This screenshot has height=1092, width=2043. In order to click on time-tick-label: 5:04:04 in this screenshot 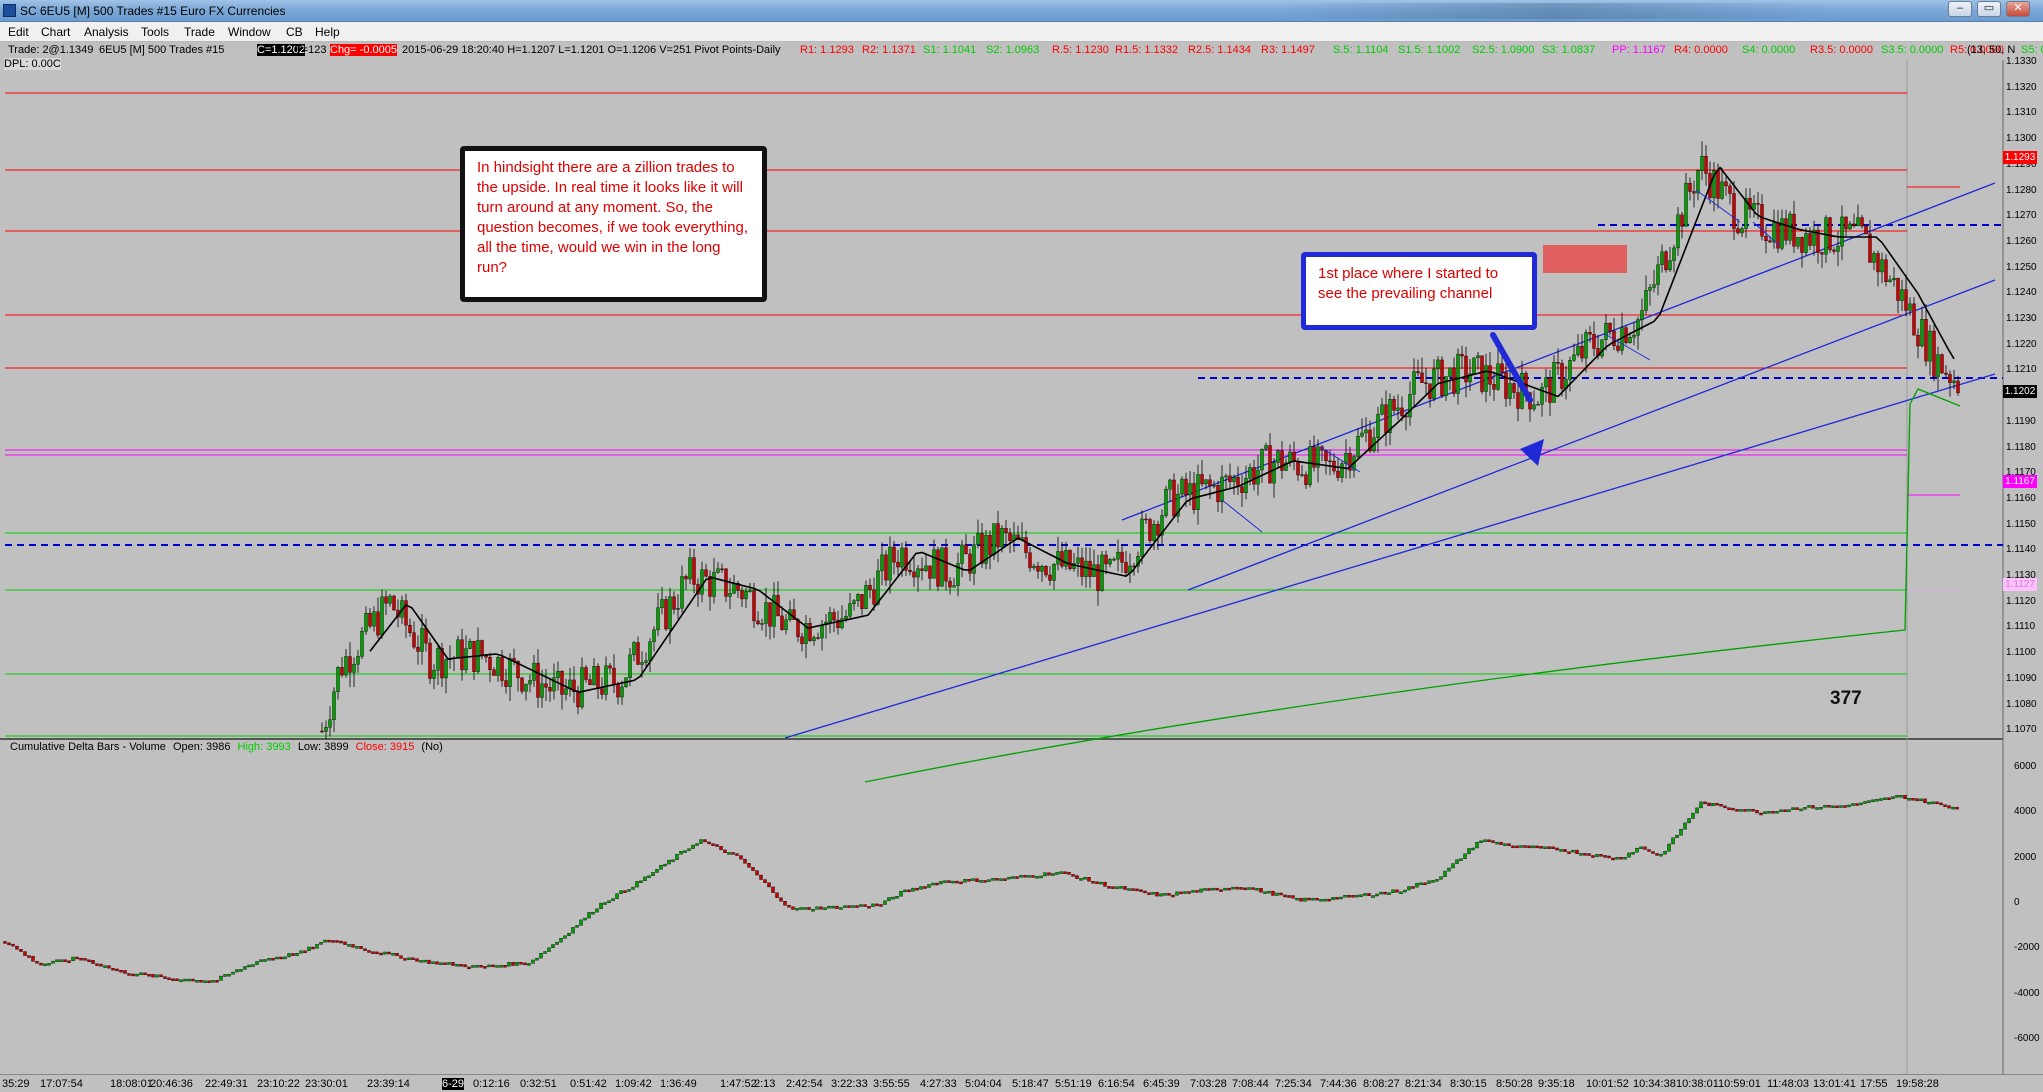, I will do `click(983, 1084)`.